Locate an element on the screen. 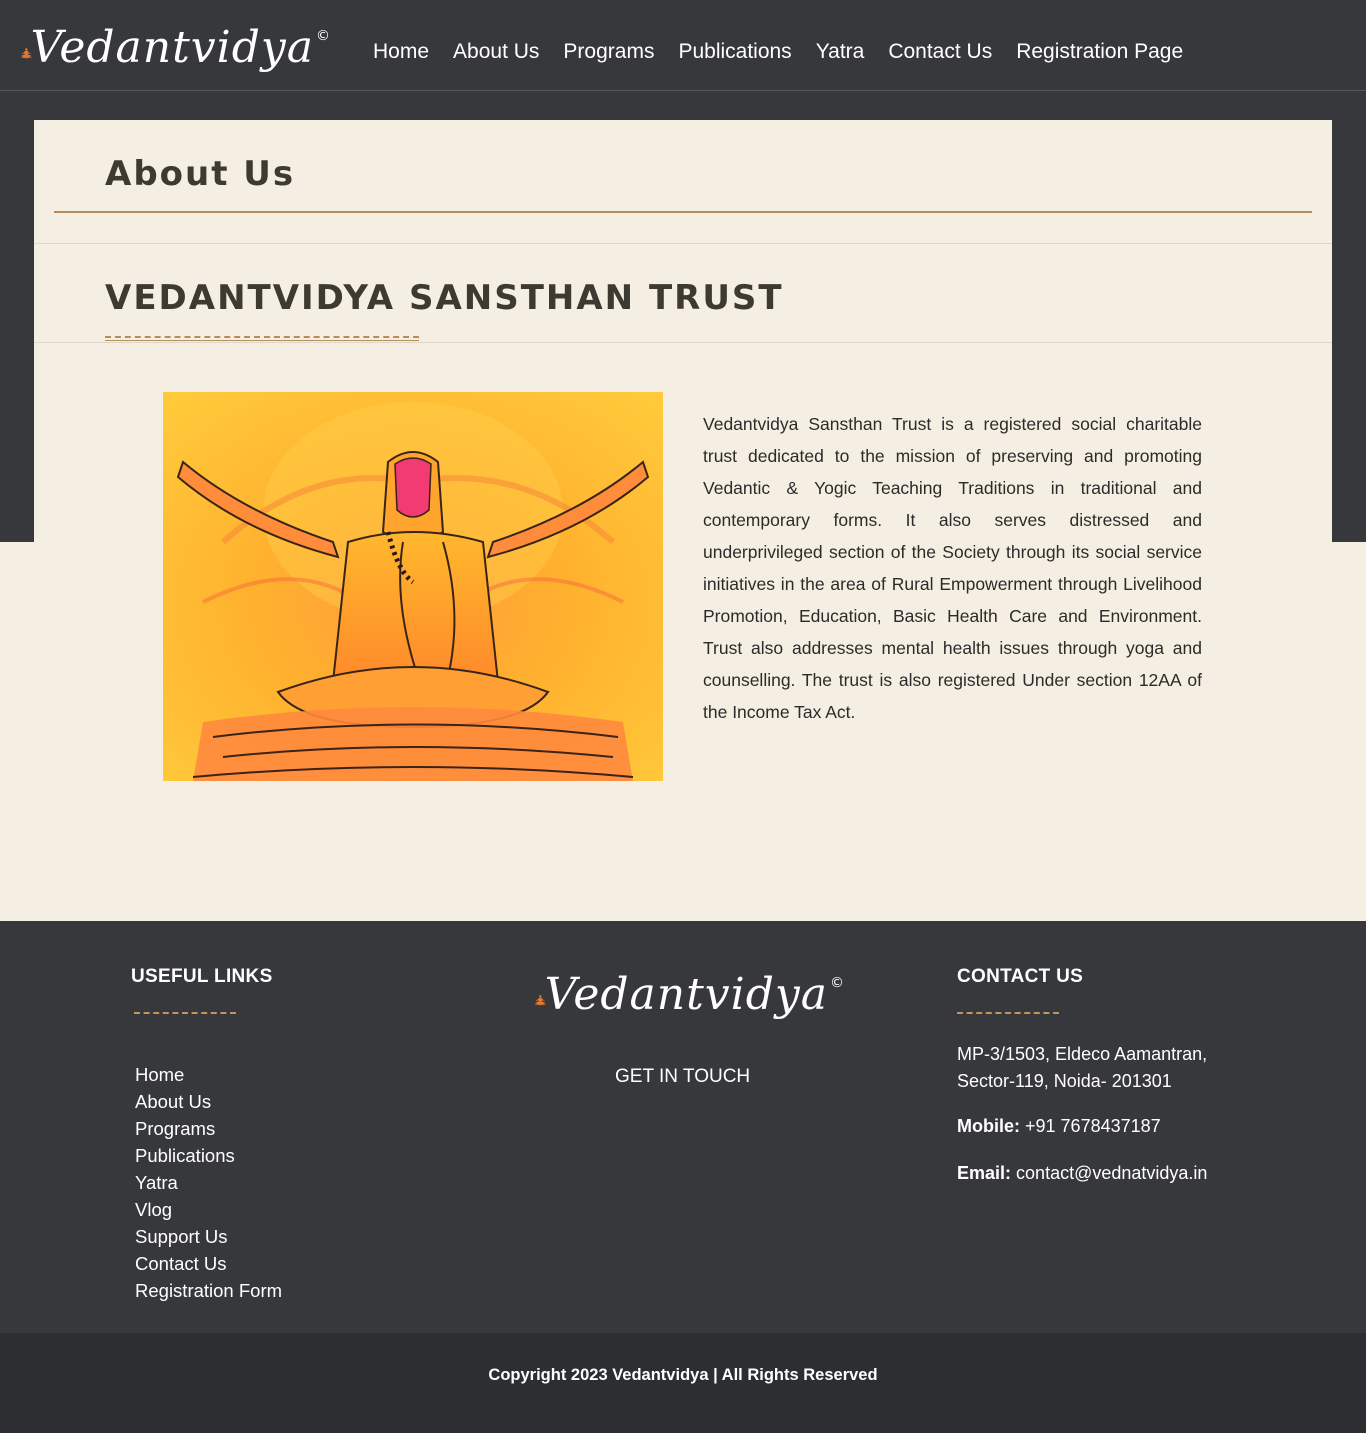 Image resolution: width=1366 pixels, height=1433 pixels. logo-wordmark: Vedantvidya is located at coordinates (172, 47).